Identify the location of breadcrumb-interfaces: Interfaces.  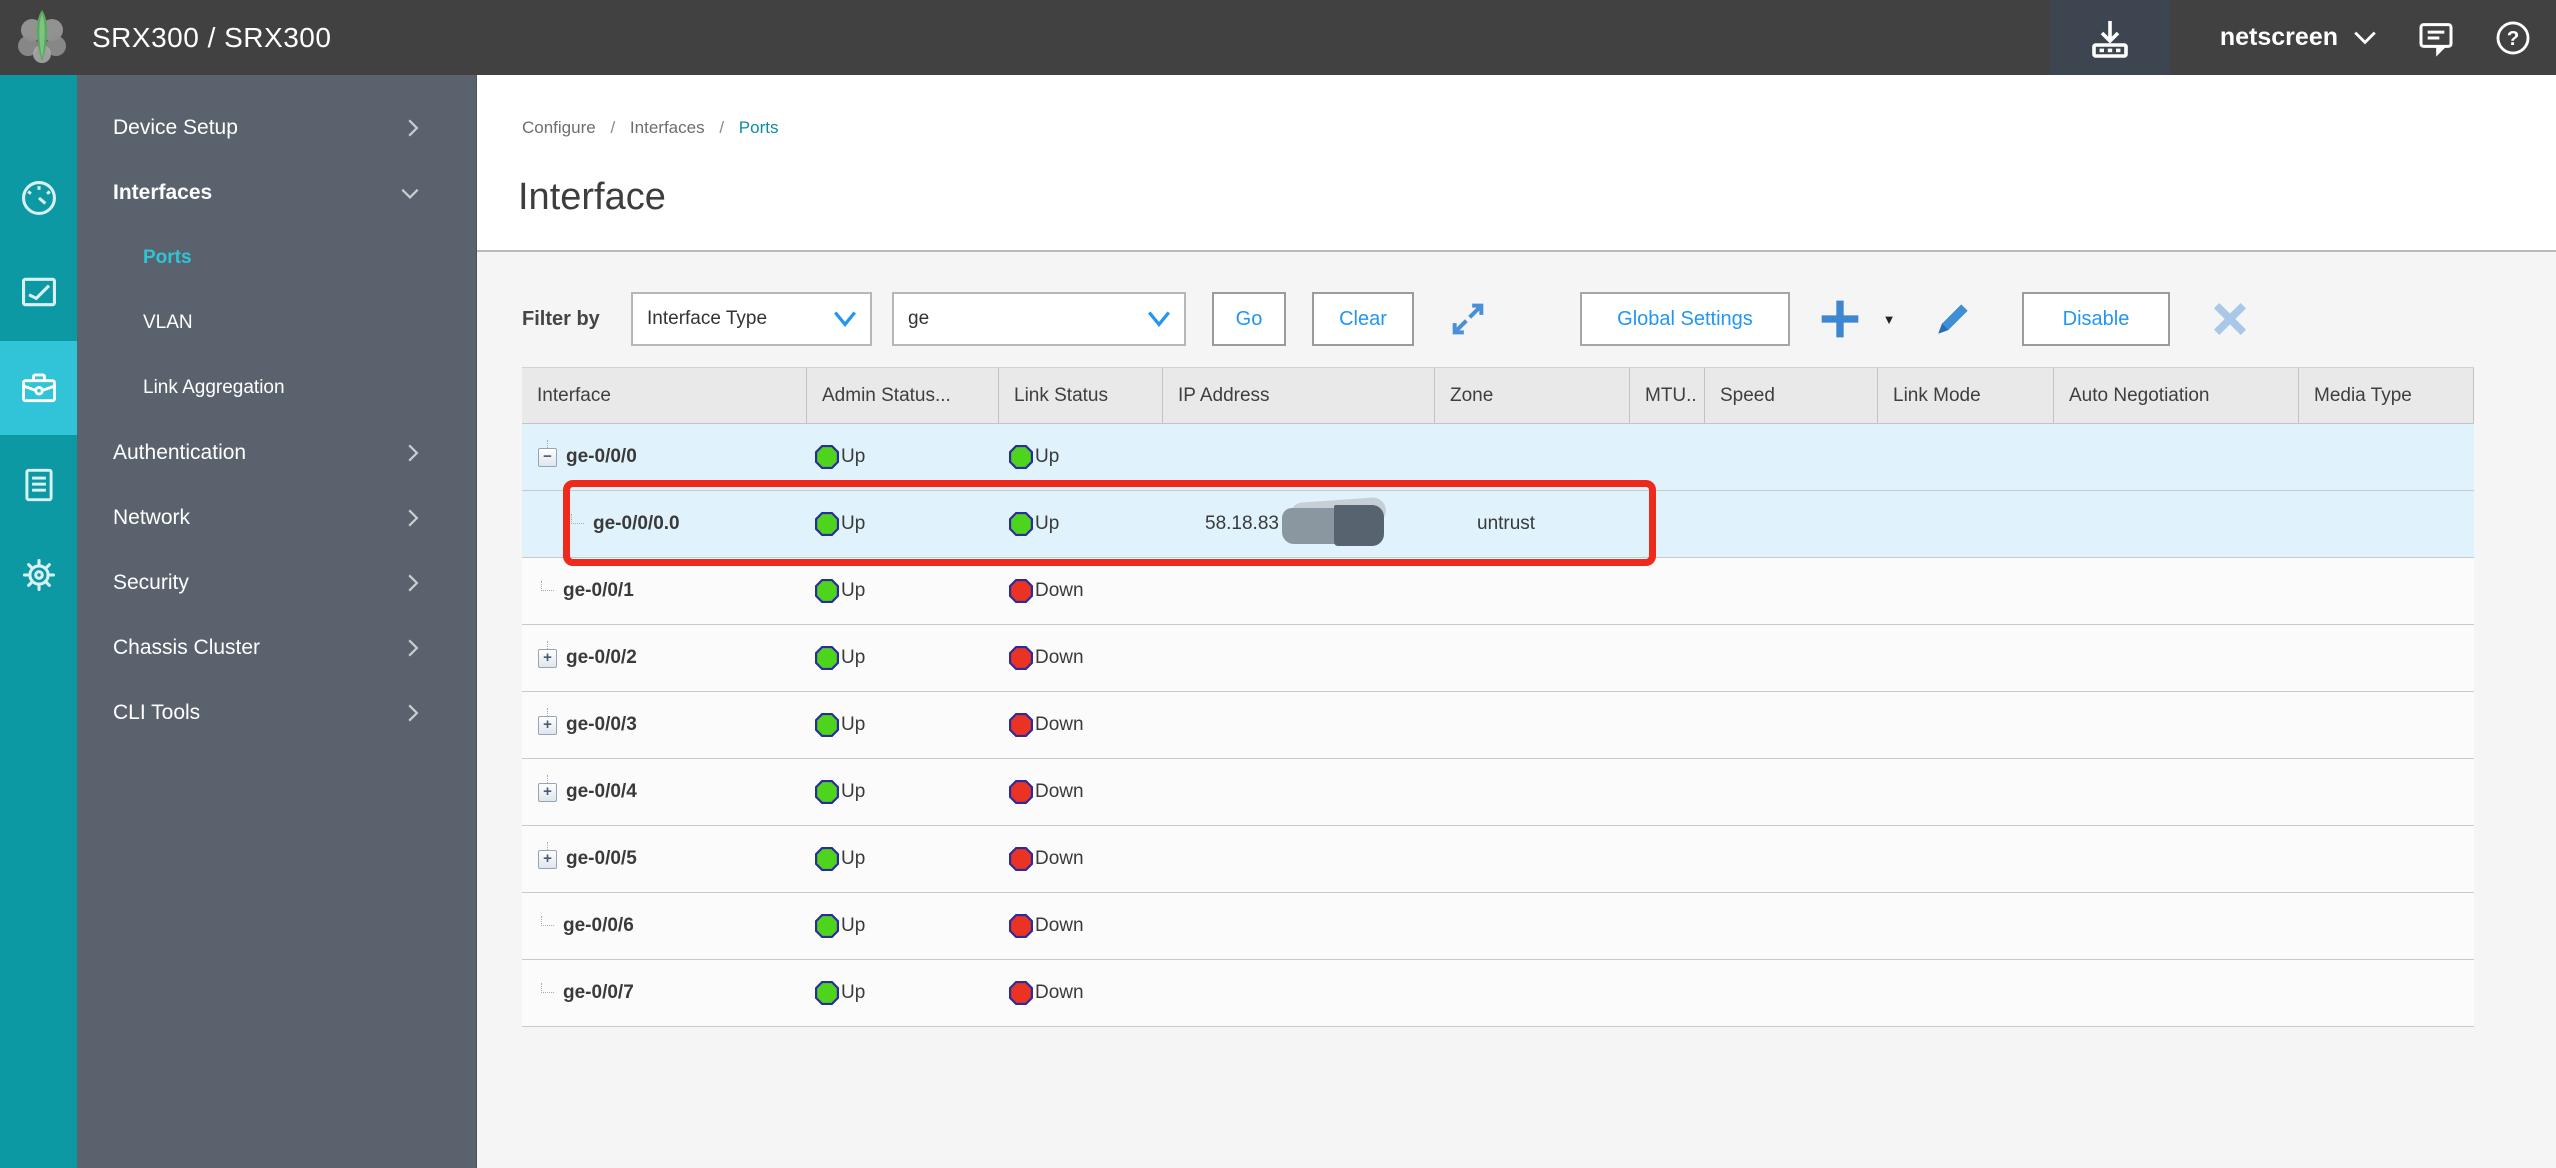
(667, 127).